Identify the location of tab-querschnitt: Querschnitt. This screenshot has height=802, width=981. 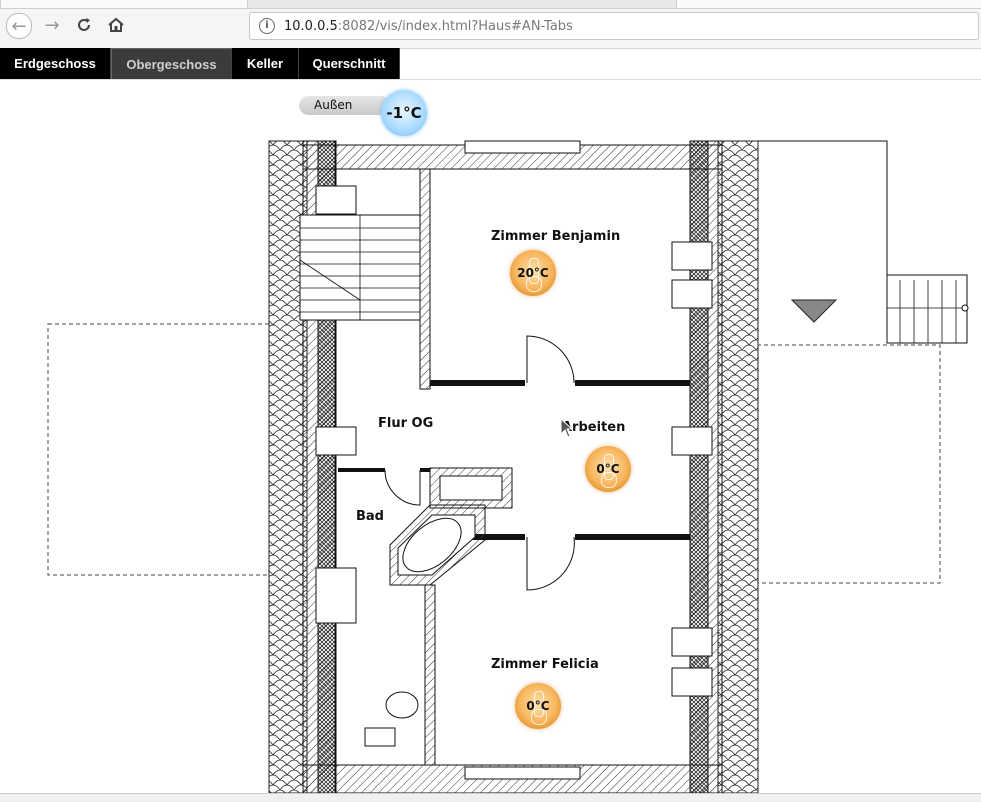
(349, 63).